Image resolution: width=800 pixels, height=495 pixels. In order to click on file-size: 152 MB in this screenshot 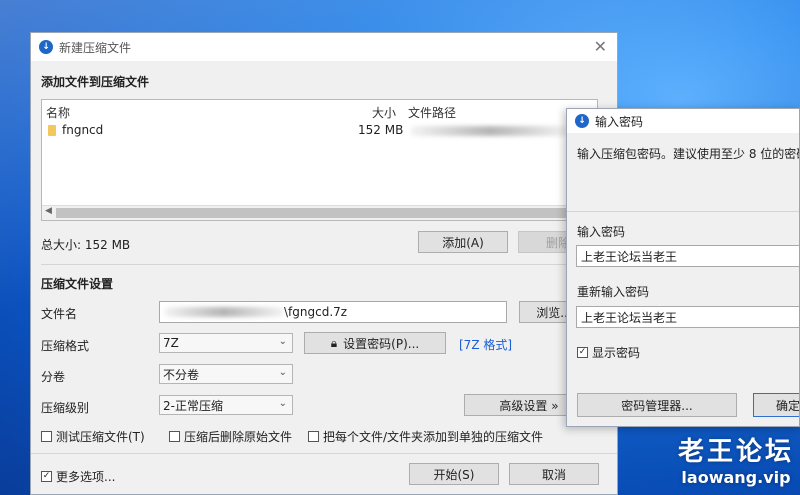, I will do `click(381, 130)`.